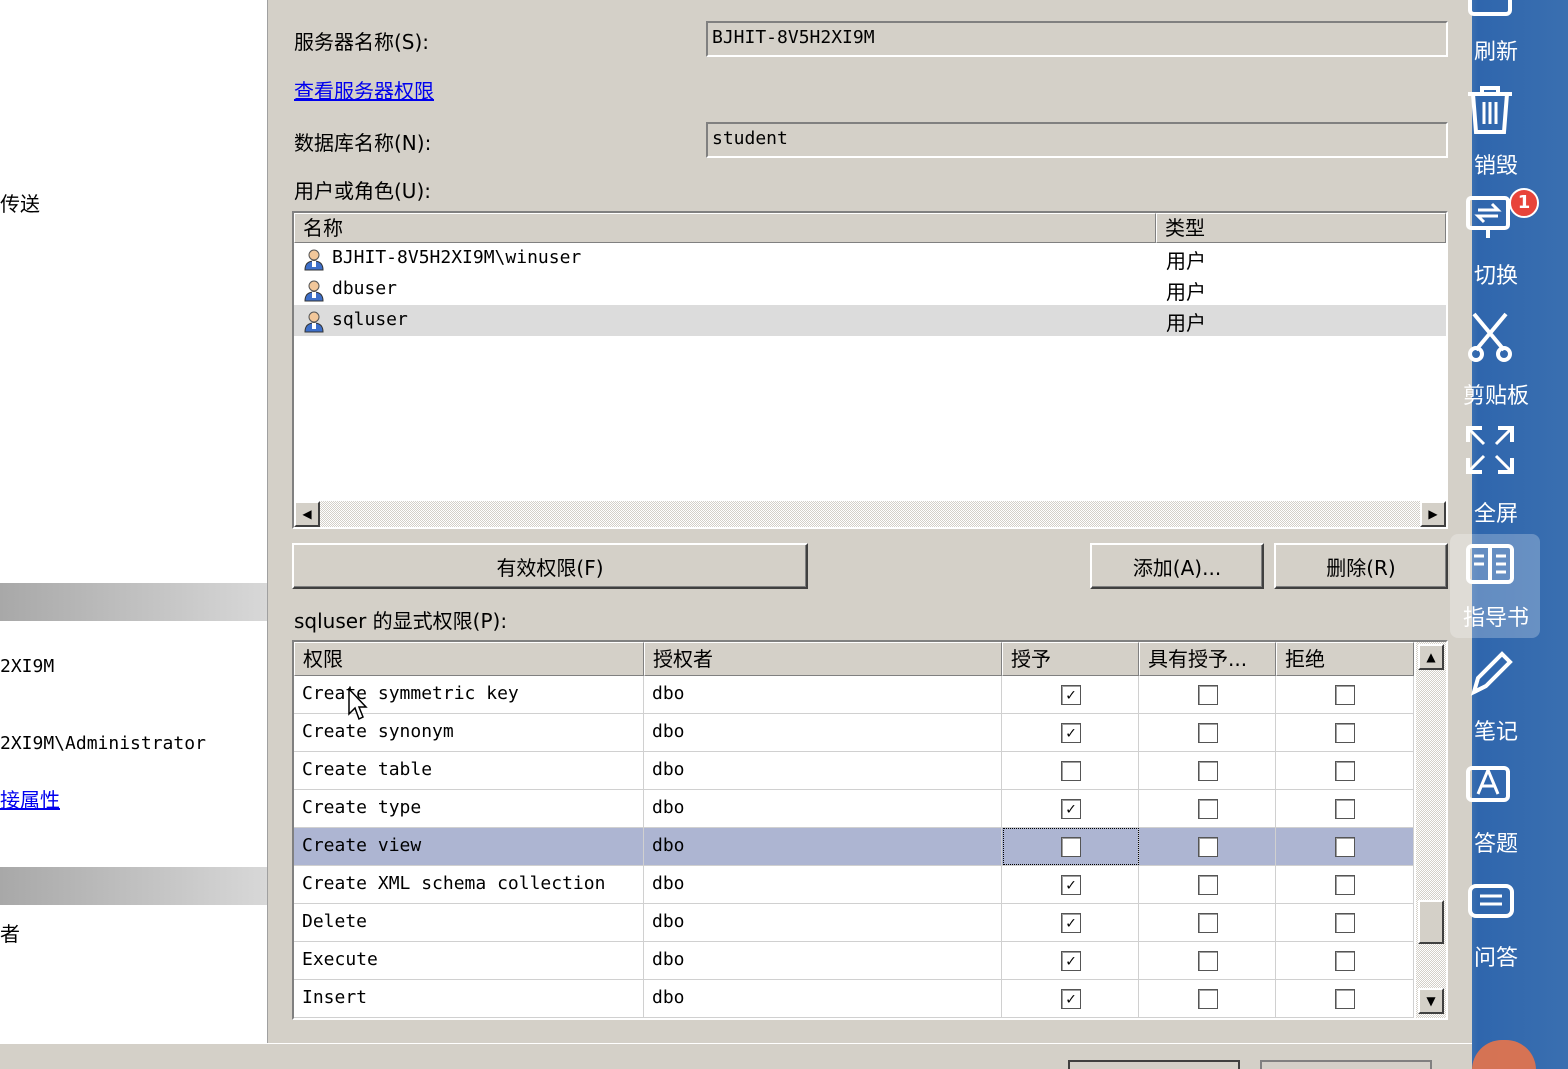  What do you see at coordinates (1301, 228) in the screenshot?
I see `column-header-type: 类型` at bounding box center [1301, 228].